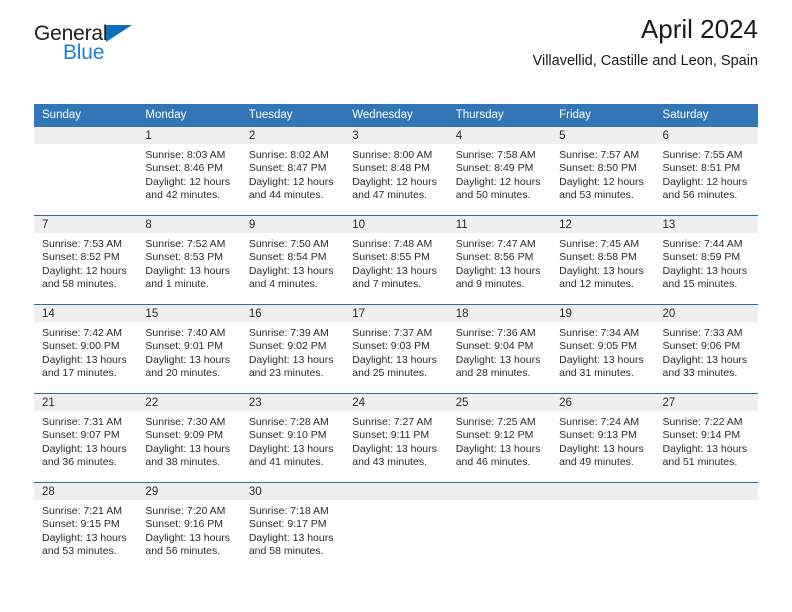  Describe the element at coordinates (270, 115) in the screenshot. I see `day-of-week-tuesday: Tuesday` at that location.